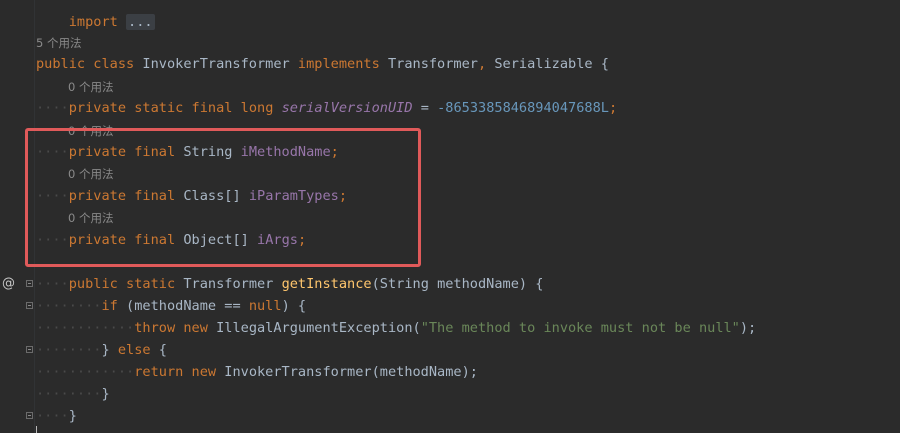  I want to click on close-else-block-line: ········}, so click(73, 394).